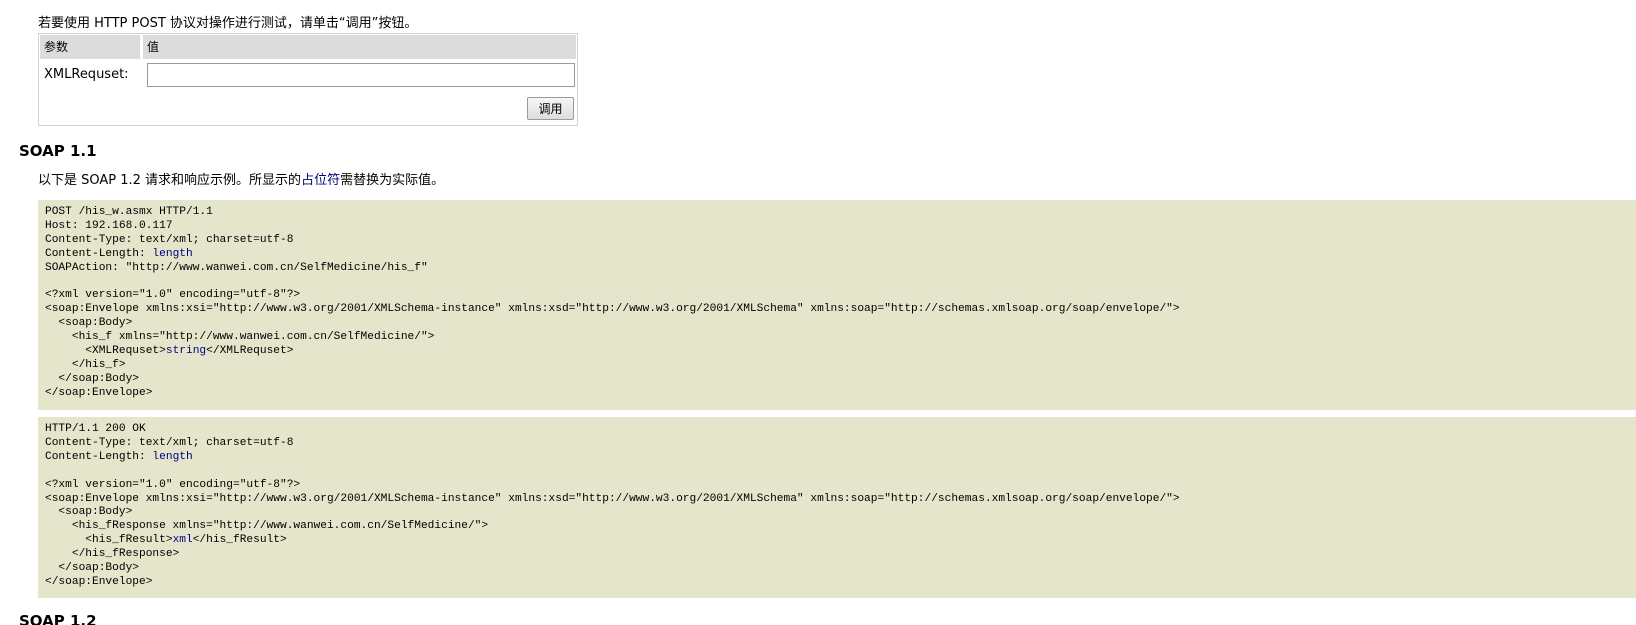 The height and width of the screenshot is (625, 1636). What do you see at coordinates (109, 225) in the screenshot?
I see `code-text: Host: 192.168.0.117` at bounding box center [109, 225].